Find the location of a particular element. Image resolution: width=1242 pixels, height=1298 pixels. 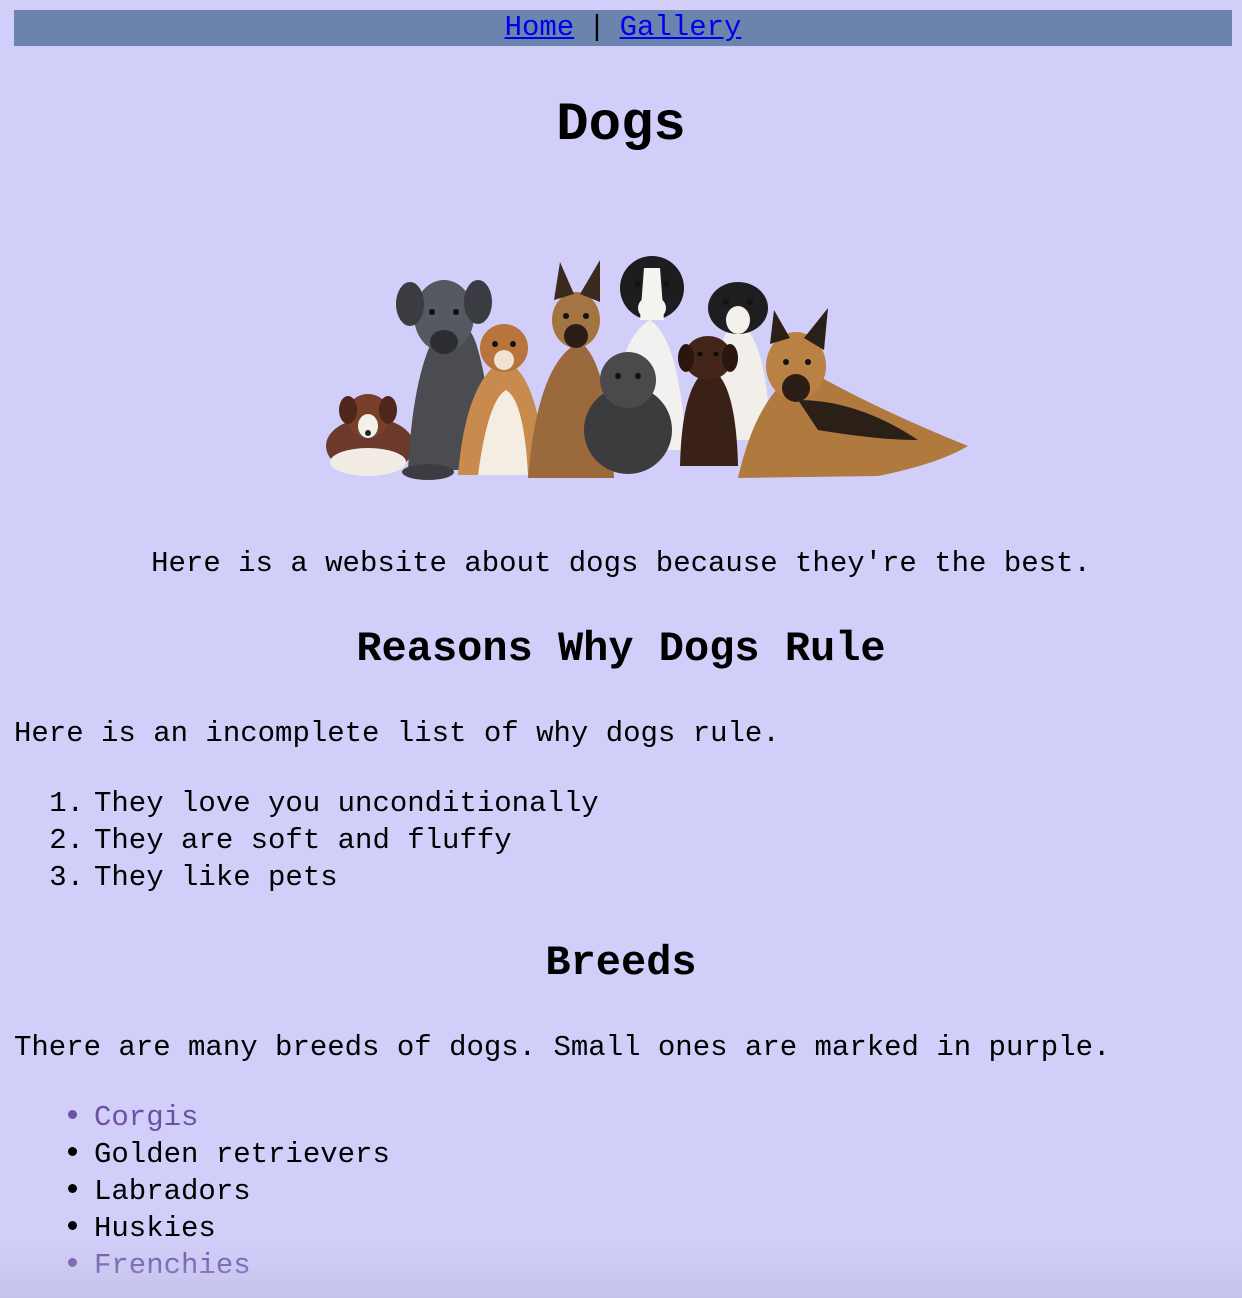

list-item: 1. They love you unconditionally is located at coordinates (306, 803).